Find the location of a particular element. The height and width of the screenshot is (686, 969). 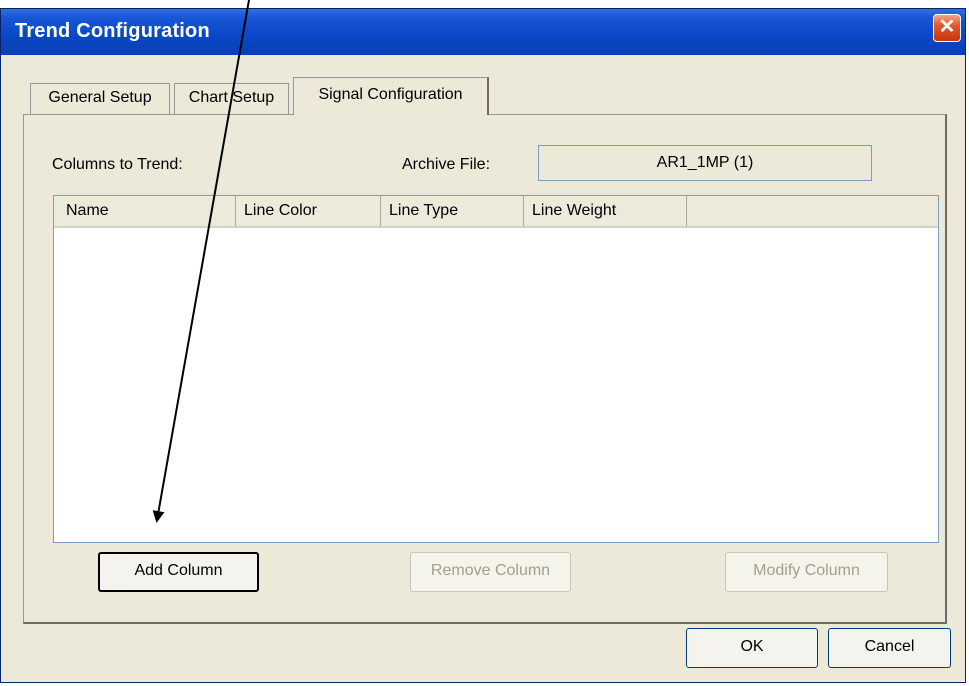

ok-button: OK is located at coordinates (752, 648).